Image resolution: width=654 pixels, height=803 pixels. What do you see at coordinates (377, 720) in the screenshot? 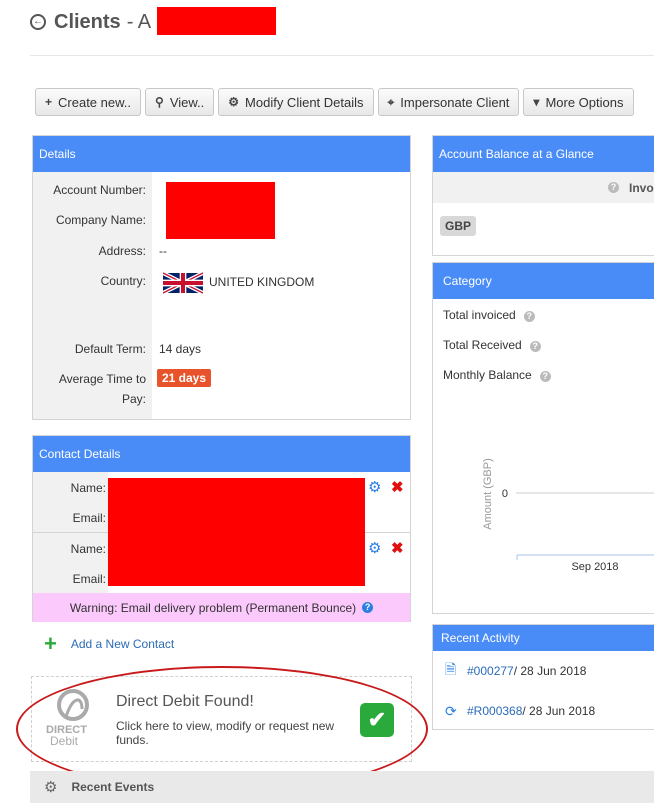
I see `check-icon: ✔` at bounding box center [377, 720].